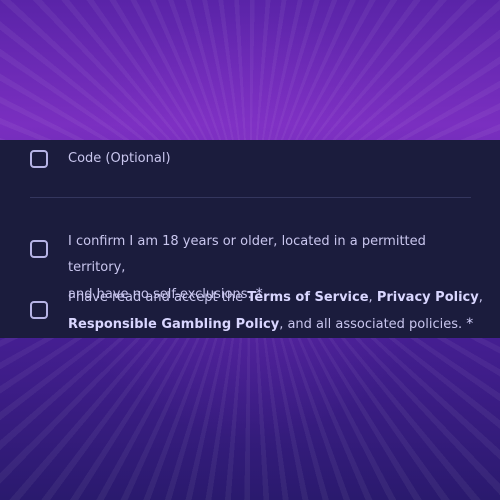 The image size is (500, 500). What do you see at coordinates (39, 159) in the screenshot?
I see `code-optional-checkbox` at bounding box center [39, 159].